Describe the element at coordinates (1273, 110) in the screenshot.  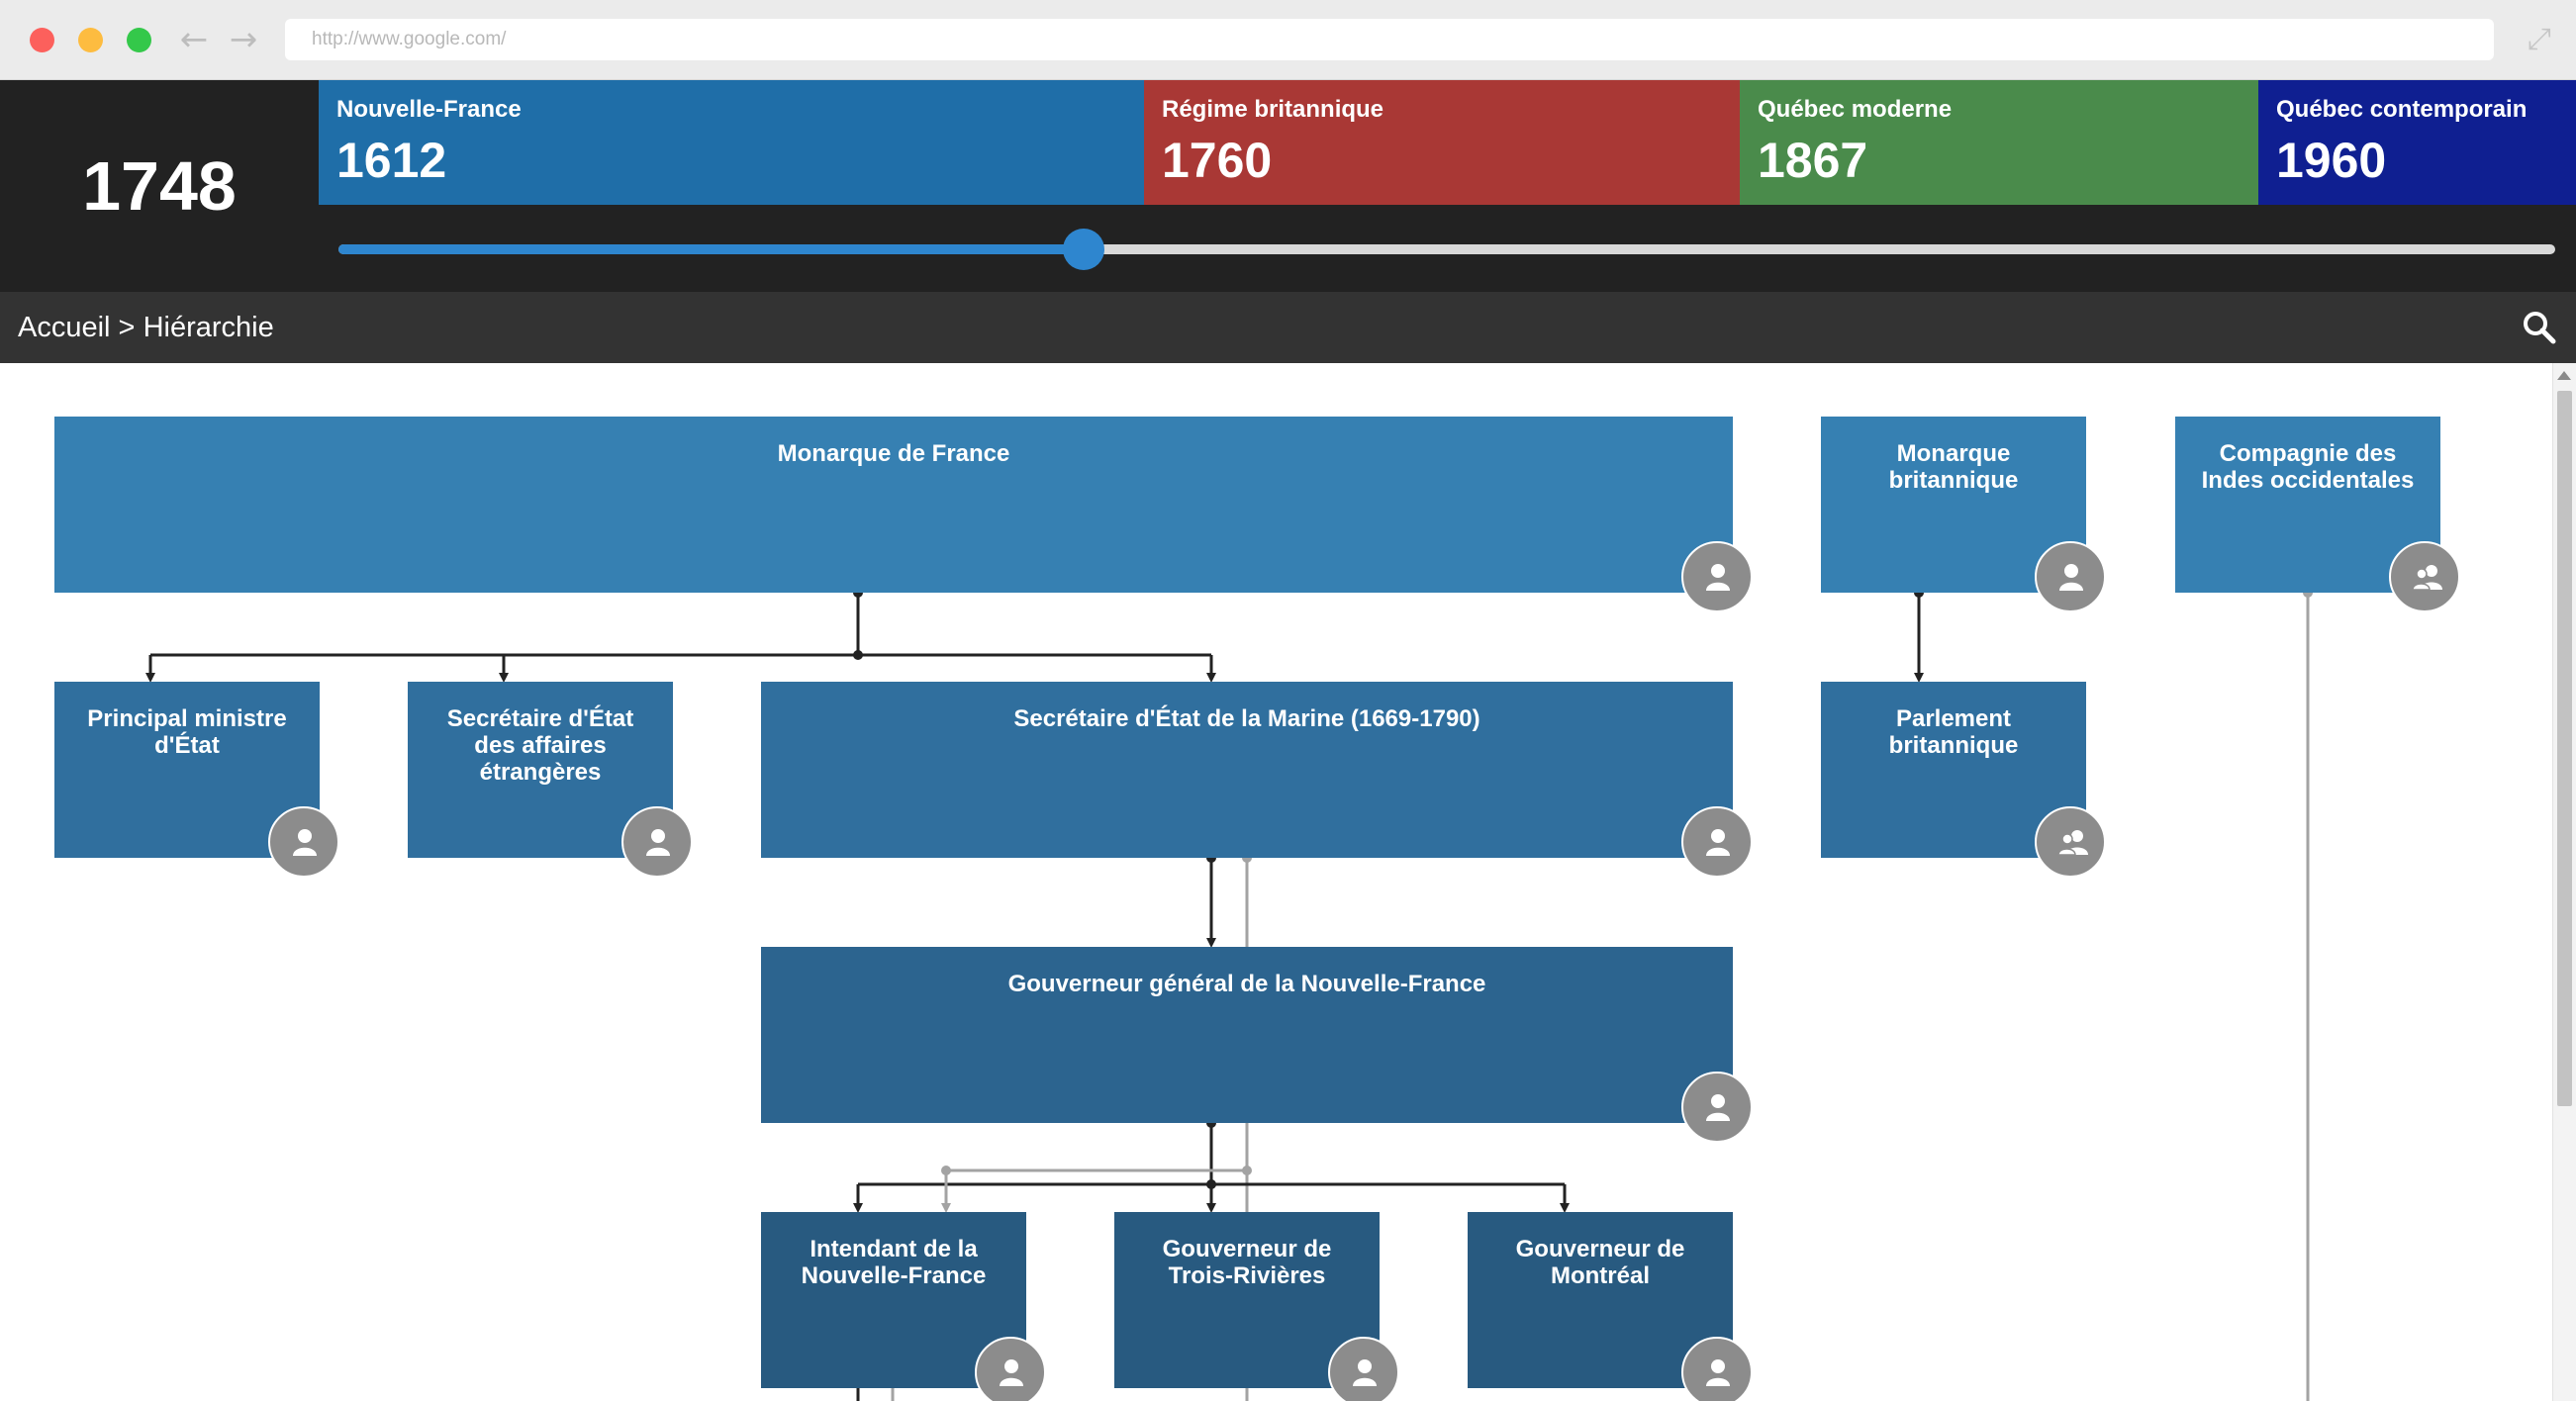
I see `era-name: Régime britannique` at that location.